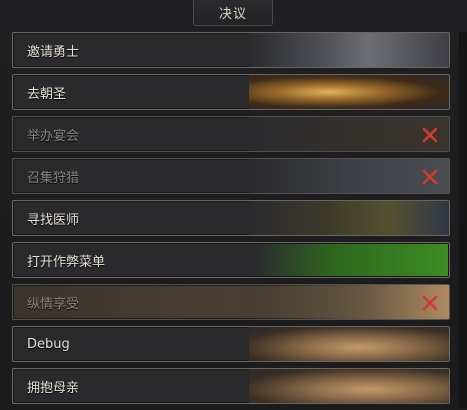  What do you see at coordinates (53, 304) in the screenshot?
I see `decision-label: 纵情享受` at bounding box center [53, 304].